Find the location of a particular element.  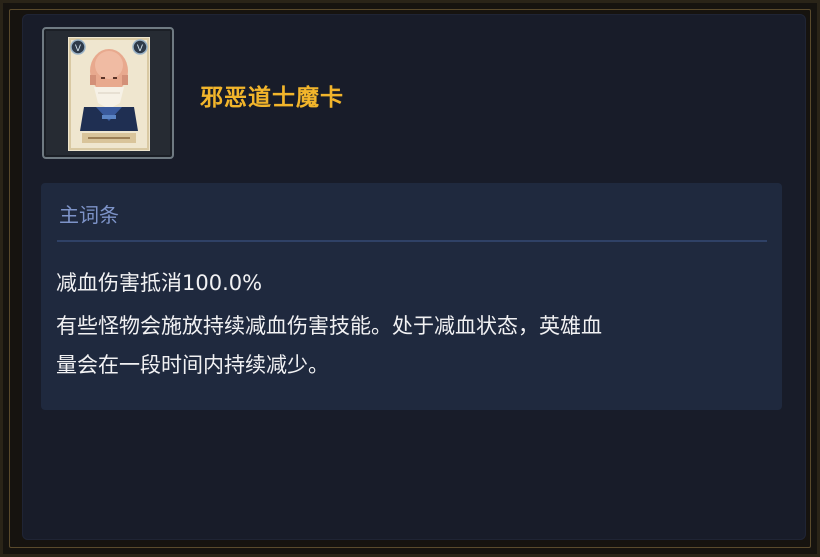

item-icon-slot: V V is located at coordinates (108, 93).